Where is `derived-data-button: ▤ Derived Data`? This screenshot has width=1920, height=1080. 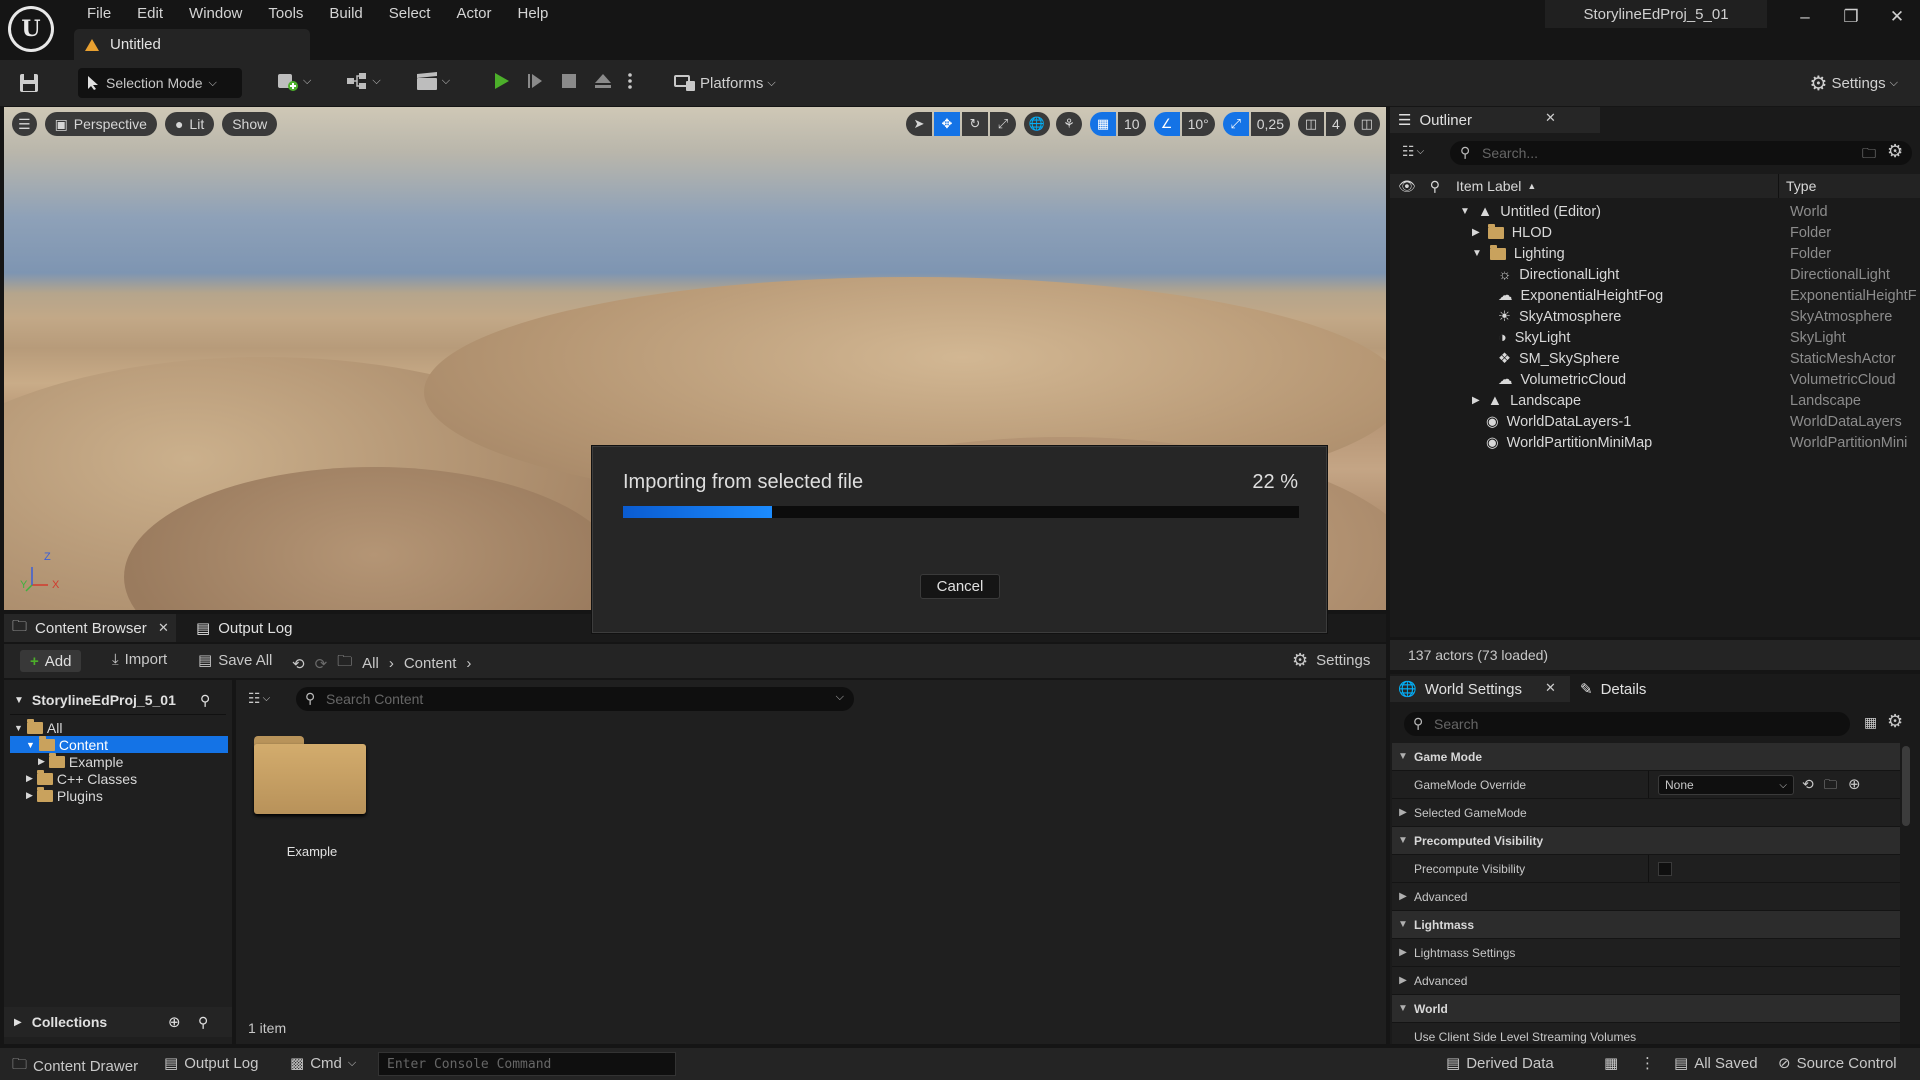 derived-data-button: ▤ Derived Data is located at coordinates (1500, 1063).